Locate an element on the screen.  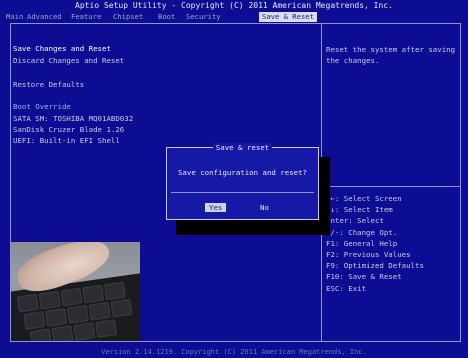
no-button: No is located at coordinates (264, 207).